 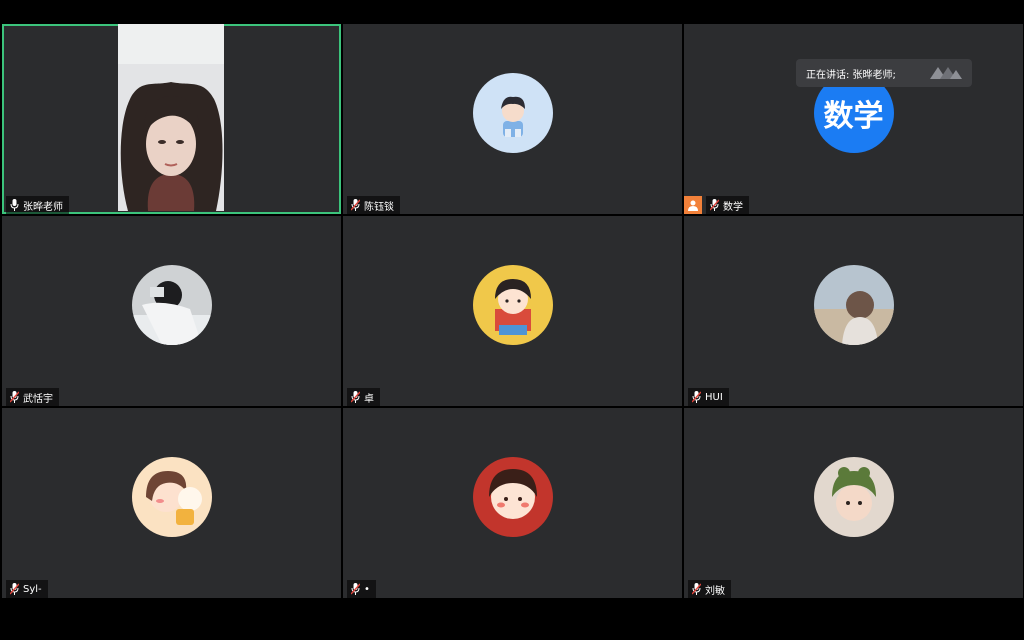 I want to click on participant-tile-wutianyu: 武恬宇, so click(x=171, y=311).